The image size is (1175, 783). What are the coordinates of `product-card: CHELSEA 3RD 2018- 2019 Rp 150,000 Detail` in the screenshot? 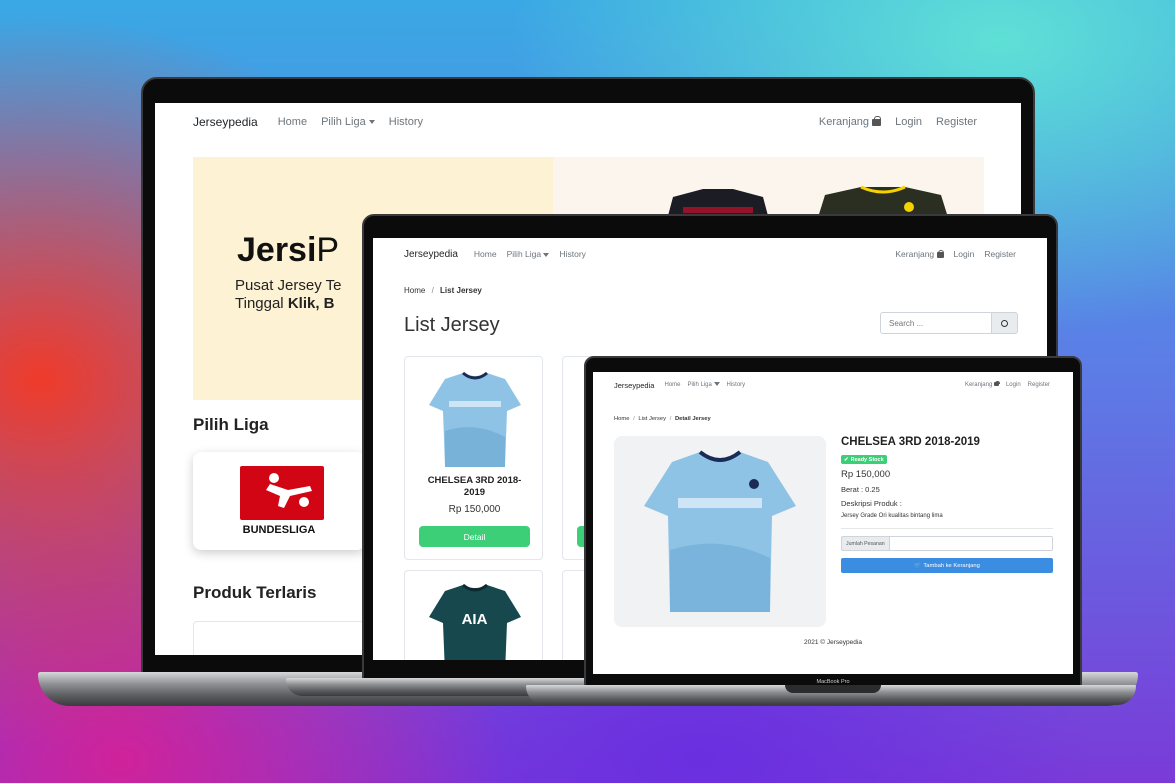 It's located at (473, 458).